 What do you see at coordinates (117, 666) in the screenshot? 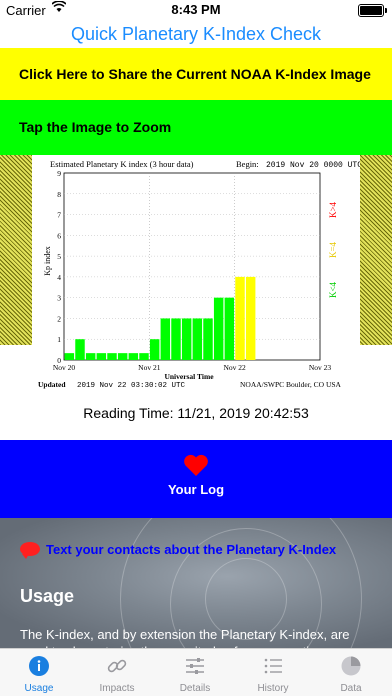
I see `link-icon` at bounding box center [117, 666].